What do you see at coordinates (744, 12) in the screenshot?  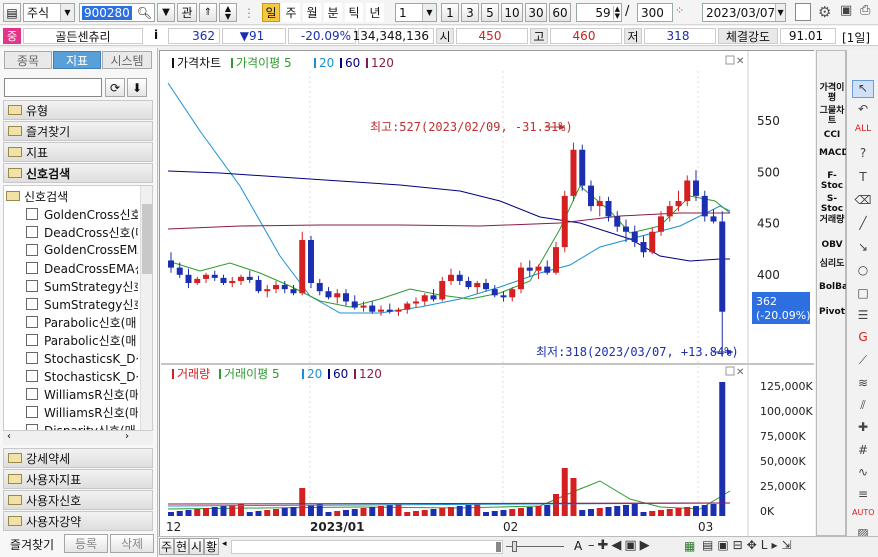 I see `date-select: 2023/03/07 ▼` at bounding box center [744, 12].